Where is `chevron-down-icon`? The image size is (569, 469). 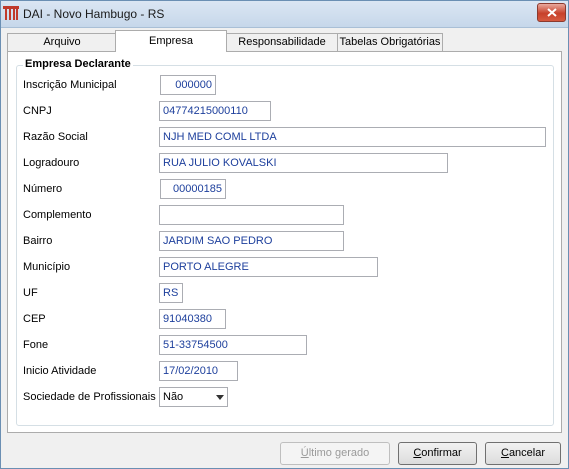
chevron-down-icon is located at coordinates (220, 397).